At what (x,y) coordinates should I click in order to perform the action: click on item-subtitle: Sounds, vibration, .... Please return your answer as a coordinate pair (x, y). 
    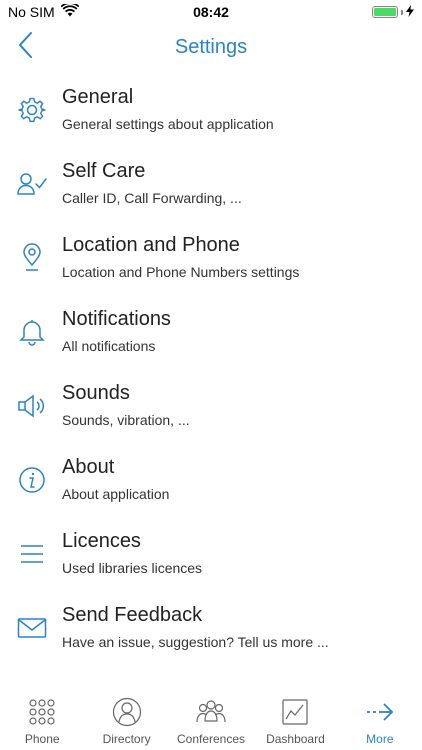
    Looking at the image, I should click on (126, 420).